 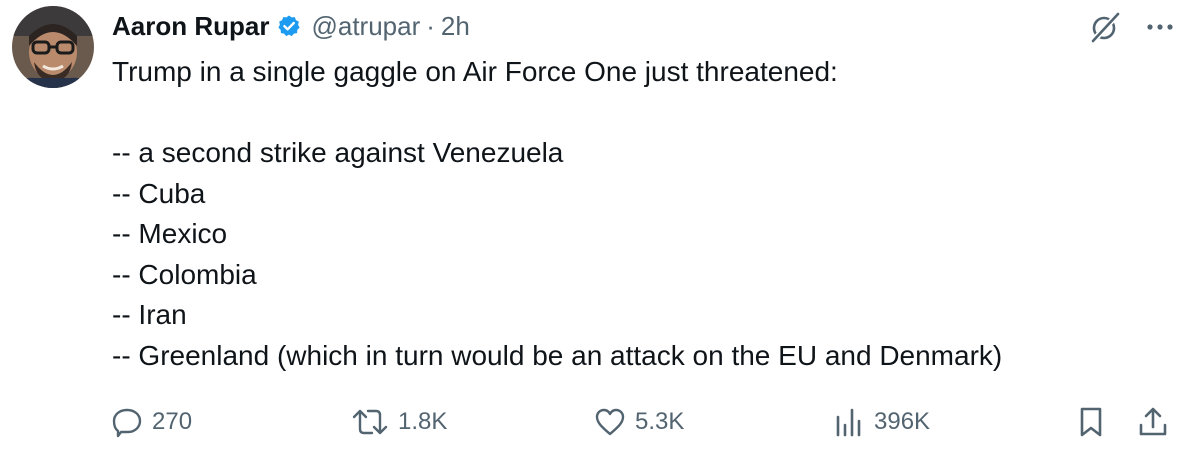 I want to click on tweet-line: -- Iran, so click(x=149, y=314).